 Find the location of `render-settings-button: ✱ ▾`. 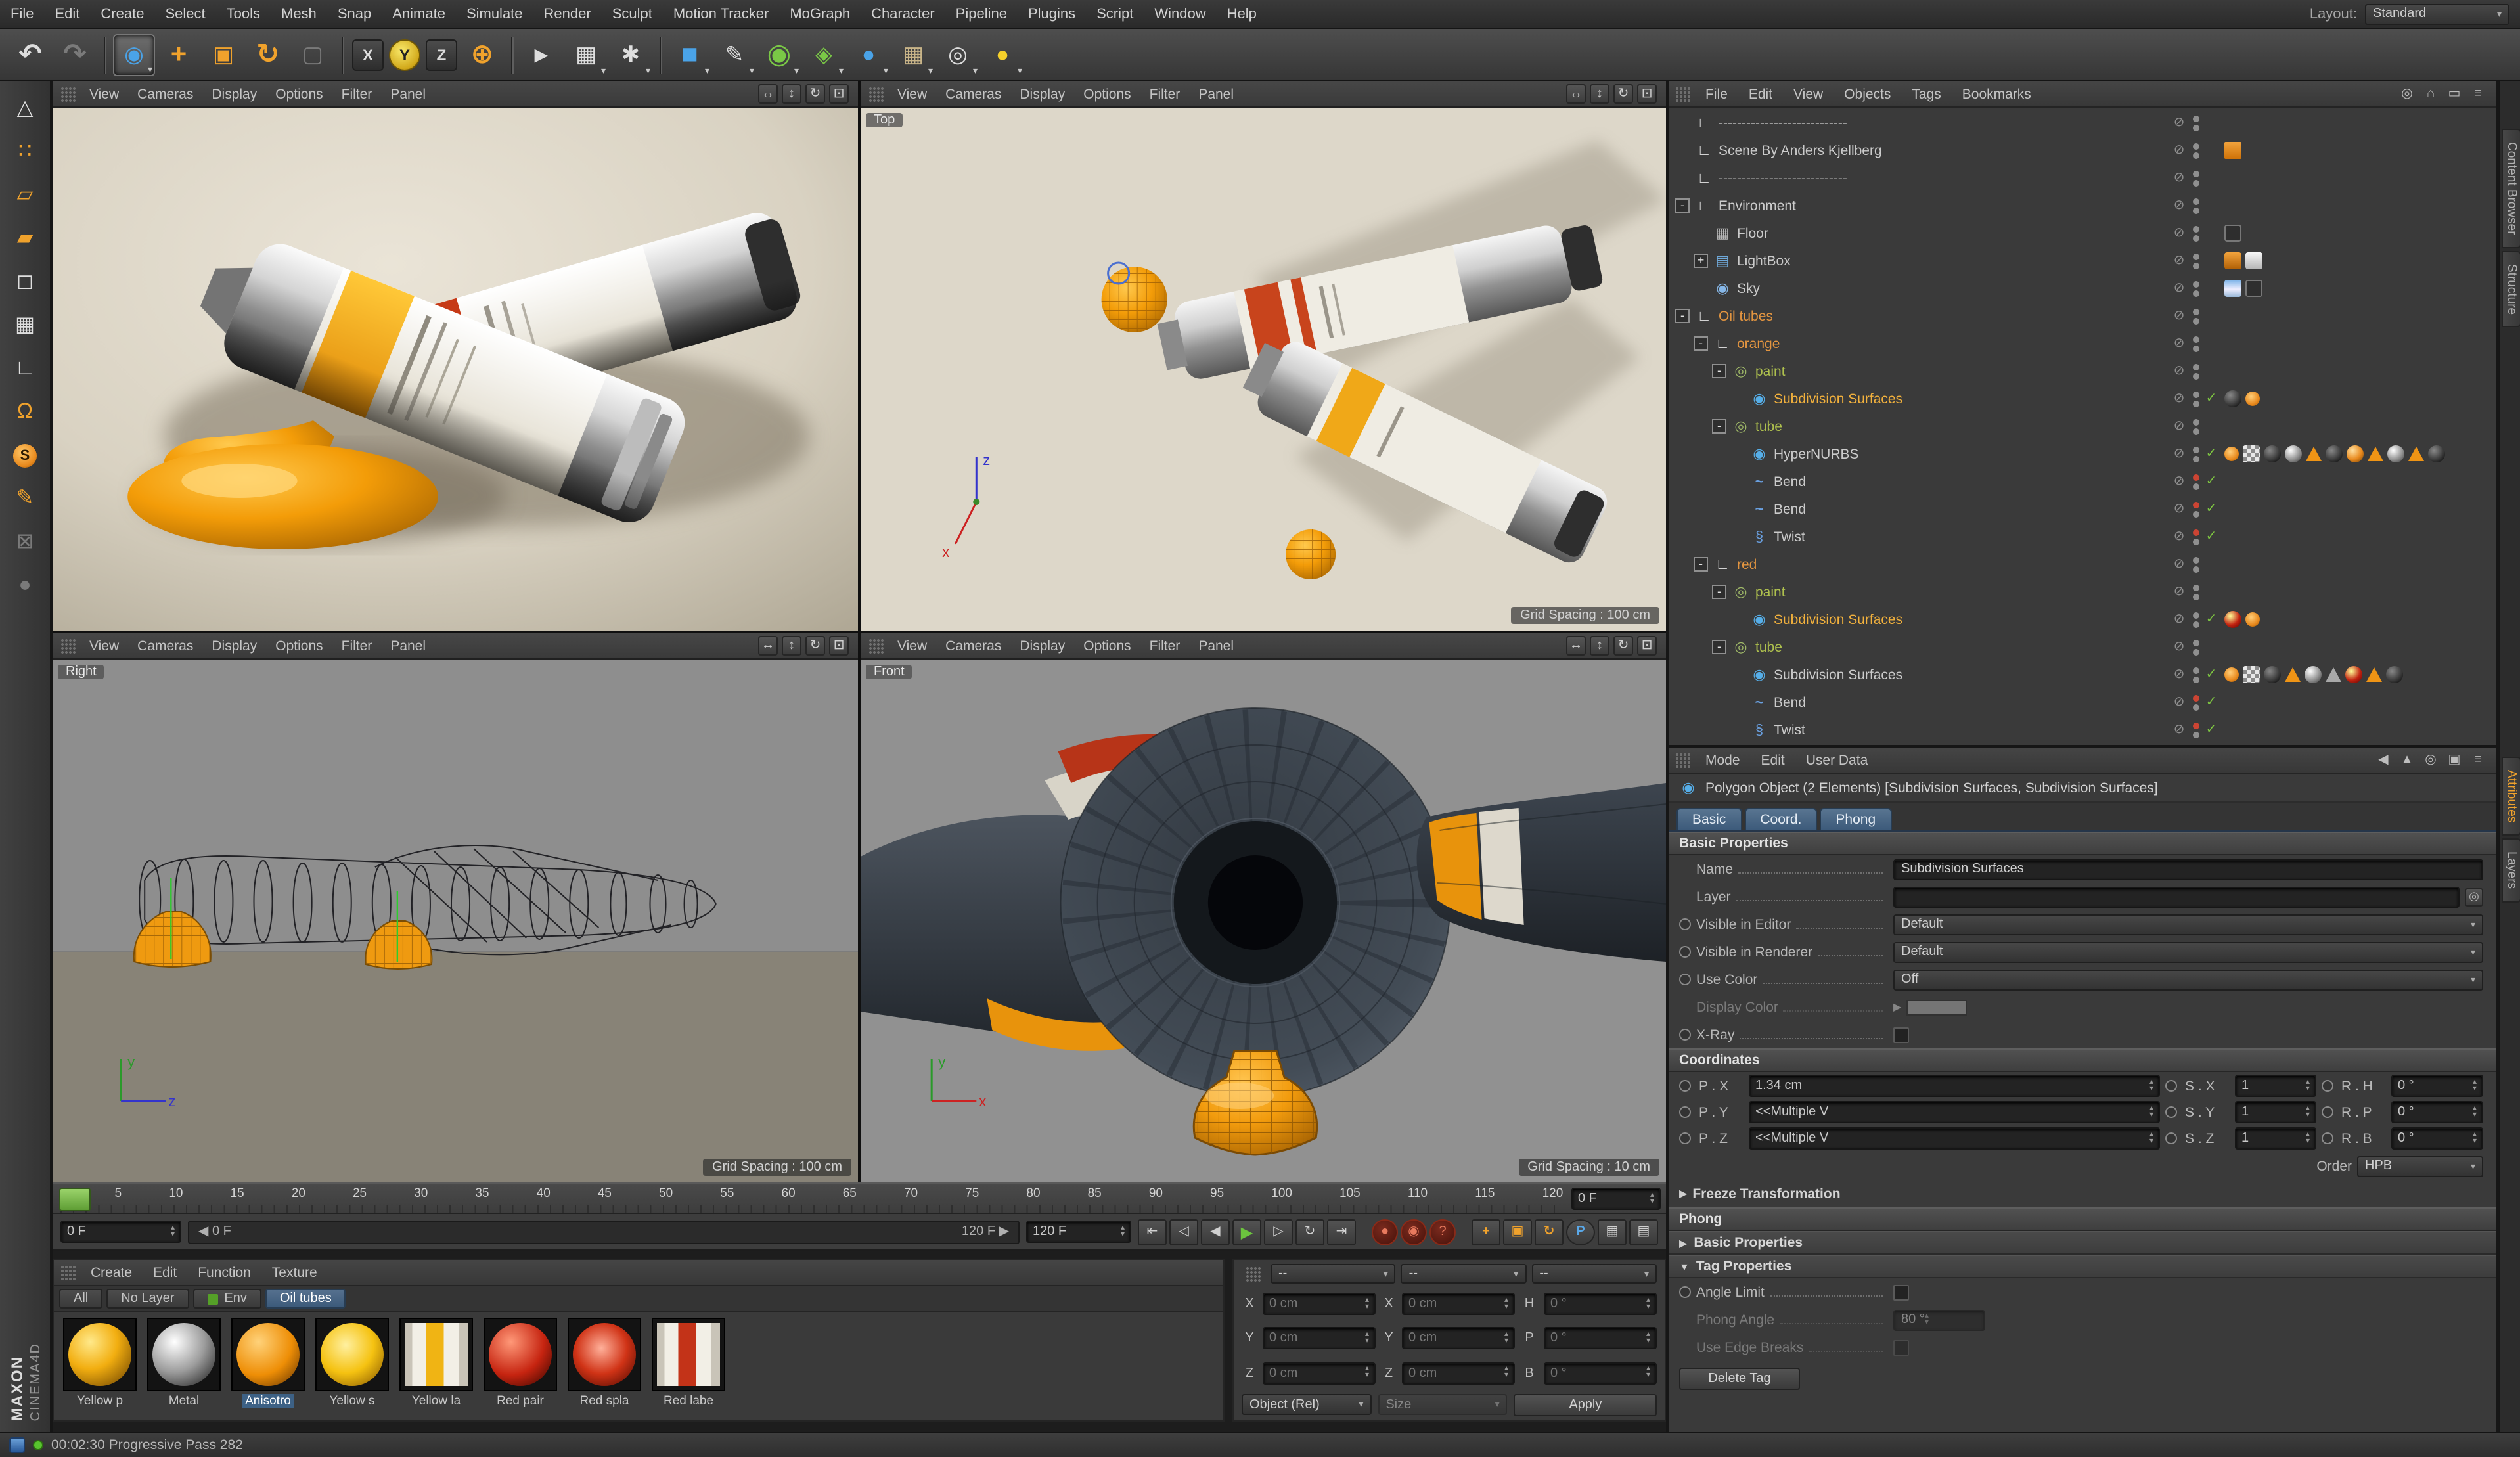

render-settings-button: ✱ ▾ is located at coordinates (631, 55).